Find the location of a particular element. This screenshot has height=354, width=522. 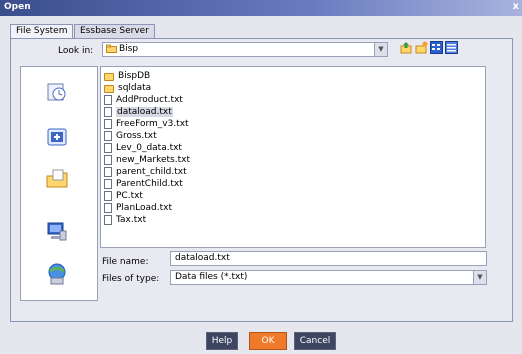

list-item: BispDB is located at coordinates (127, 76).